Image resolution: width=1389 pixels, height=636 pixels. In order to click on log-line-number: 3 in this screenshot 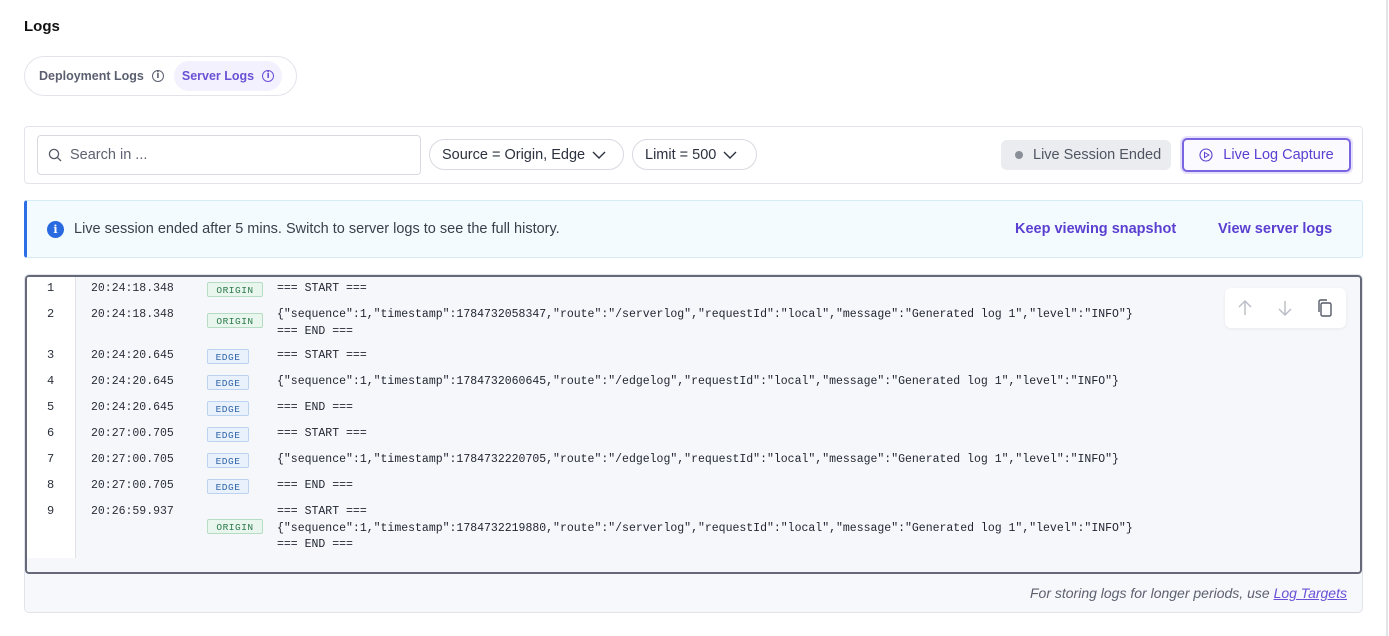, I will do `click(51, 355)`.